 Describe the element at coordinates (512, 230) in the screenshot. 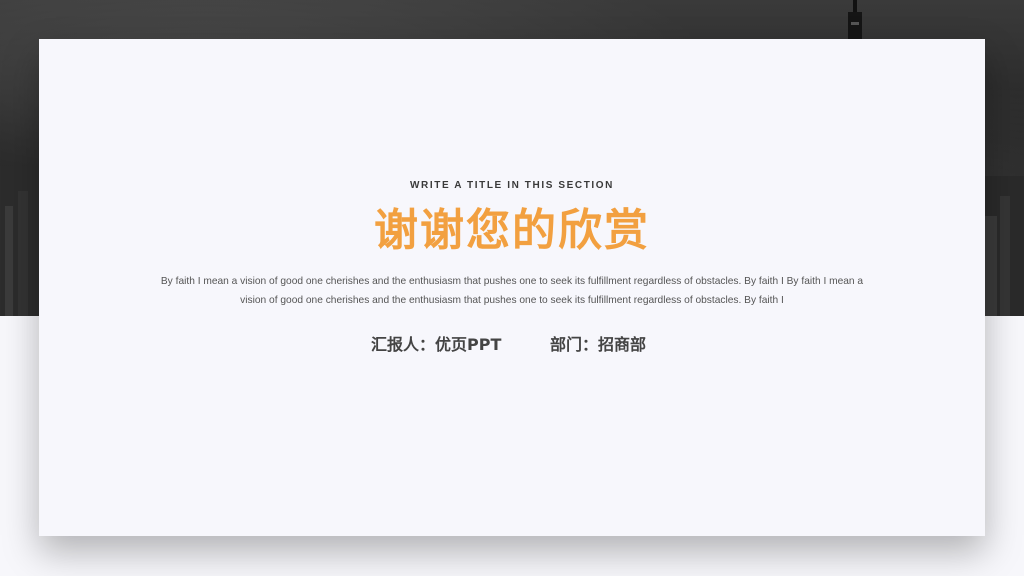

I see `slide-title: 谢谢您的欣赏` at that location.